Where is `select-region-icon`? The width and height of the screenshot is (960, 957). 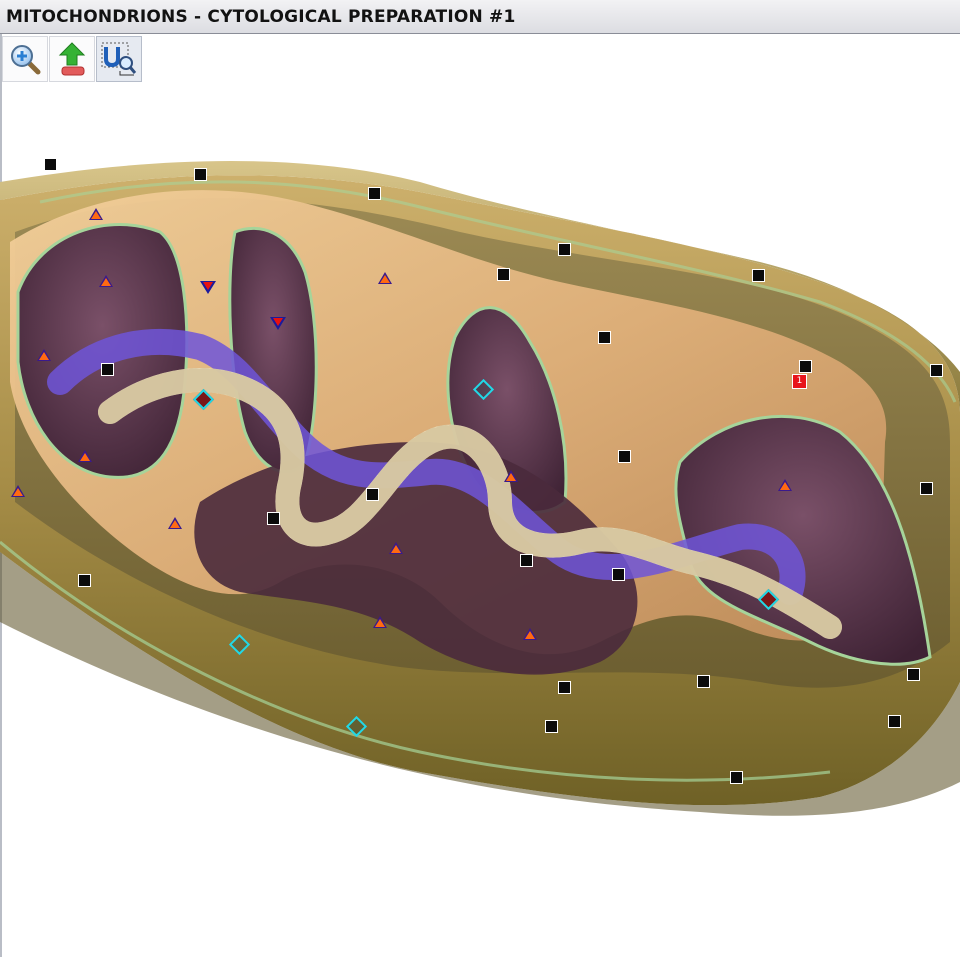 select-region-icon is located at coordinates (119, 59).